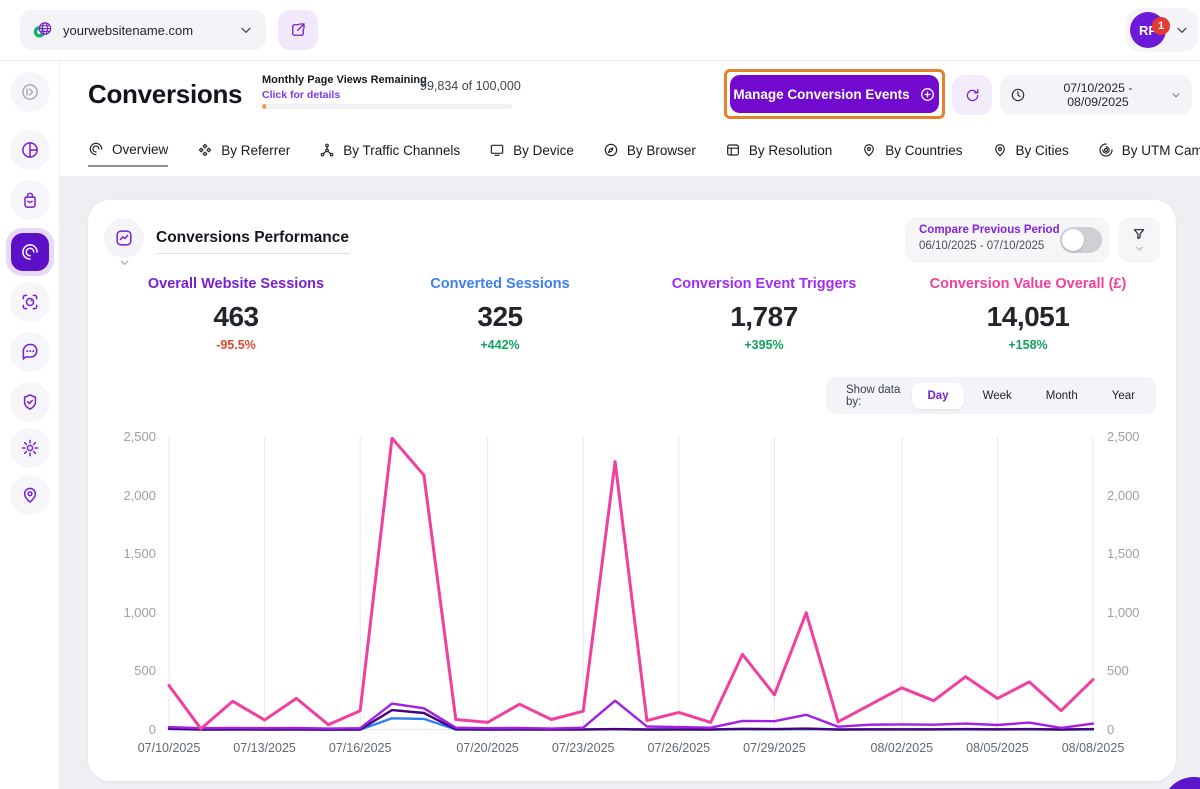 The height and width of the screenshot is (789, 1200). I want to click on metric-overall-website-sessions: Overall Website Sessions 463 -95.5%, so click(236, 314).